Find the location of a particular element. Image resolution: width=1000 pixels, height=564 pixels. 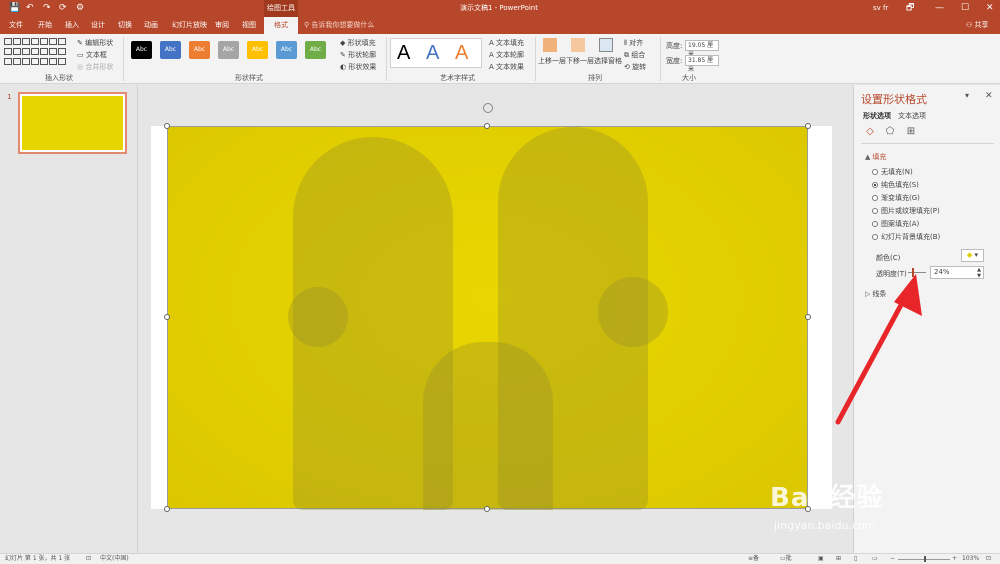

shape-fill-button: ◆ 形状填充 is located at coordinates (358, 43).